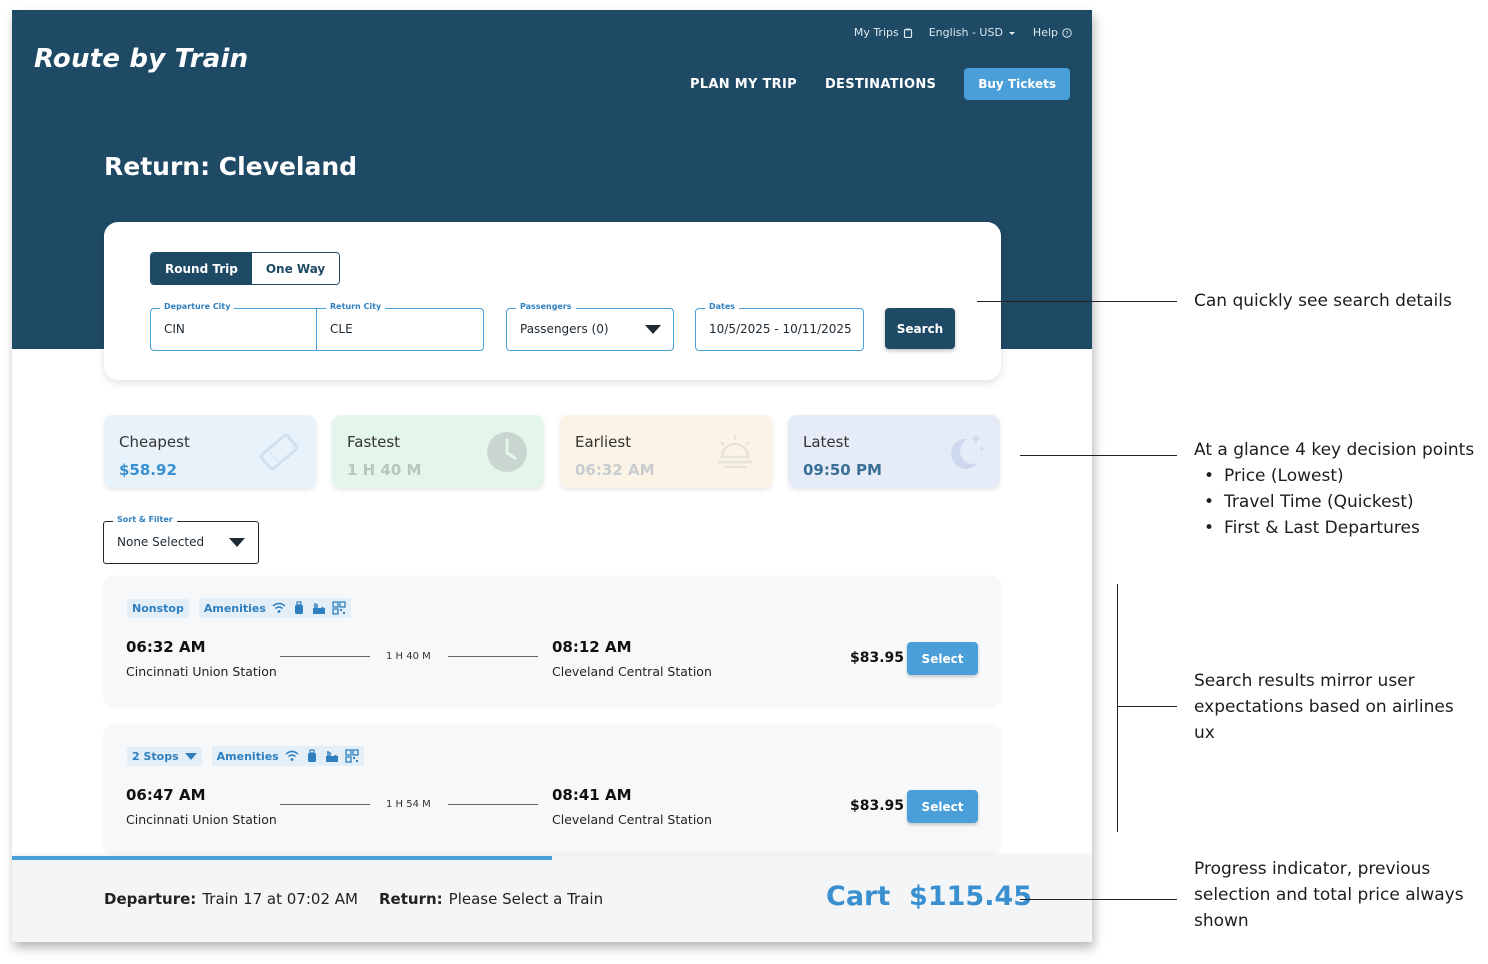 This screenshot has height=964, width=1488. Describe the element at coordinates (341, 329) in the screenshot. I see `return-city-value: CLE` at that location.